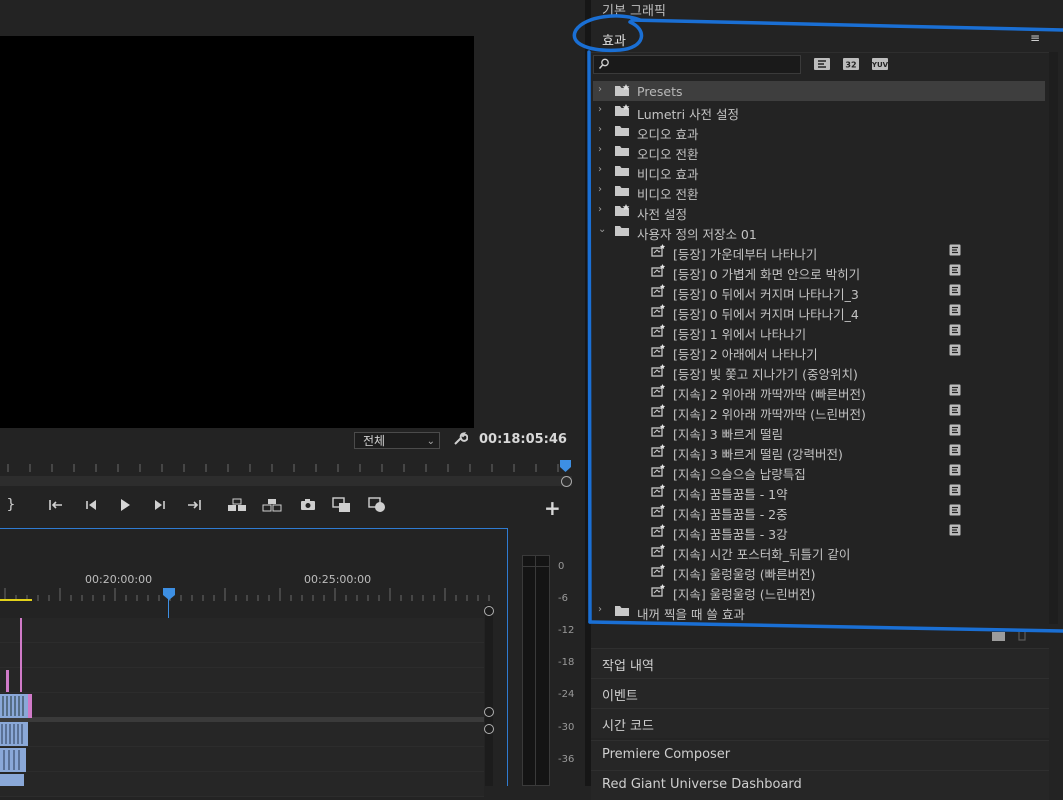  What do you see at coordinates (565, 466) in the screenshot?
I see `monitor-playhead` at bounding box center [565, 466].